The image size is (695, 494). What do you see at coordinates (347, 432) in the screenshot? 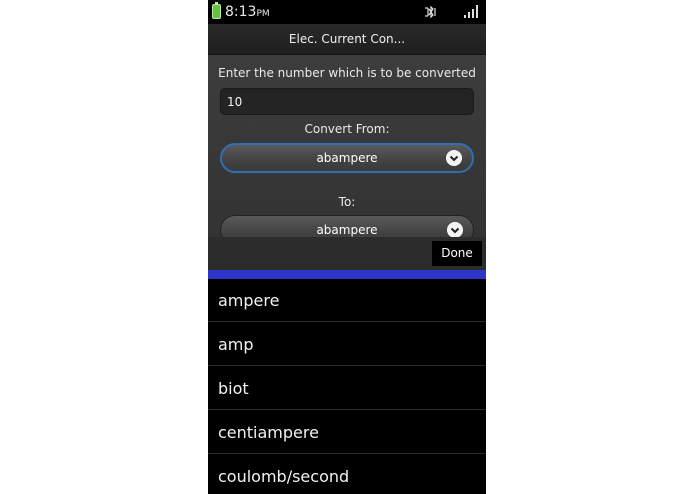
I see `list-item: centiampere` at bounding box center [347, 432].